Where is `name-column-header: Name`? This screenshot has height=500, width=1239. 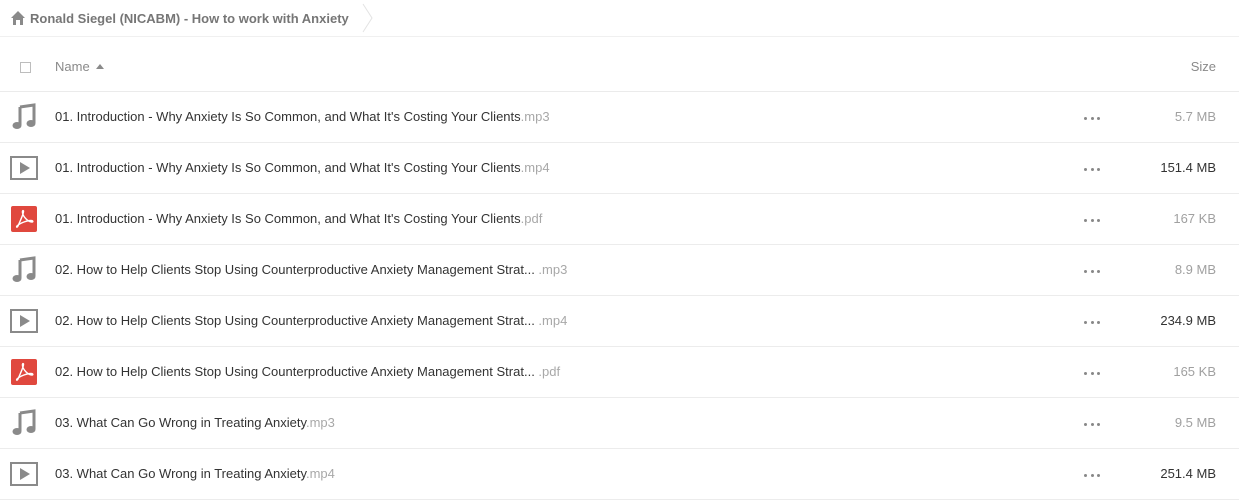
name-column-header: Name is located at coordinates (79, 66).